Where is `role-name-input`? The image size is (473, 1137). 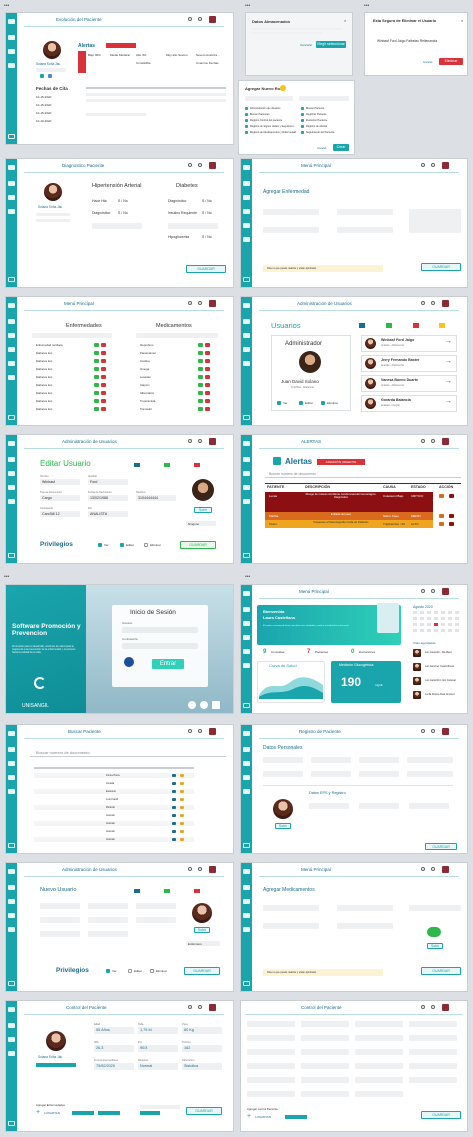
role-name-input is located at coordinates (269, 98).